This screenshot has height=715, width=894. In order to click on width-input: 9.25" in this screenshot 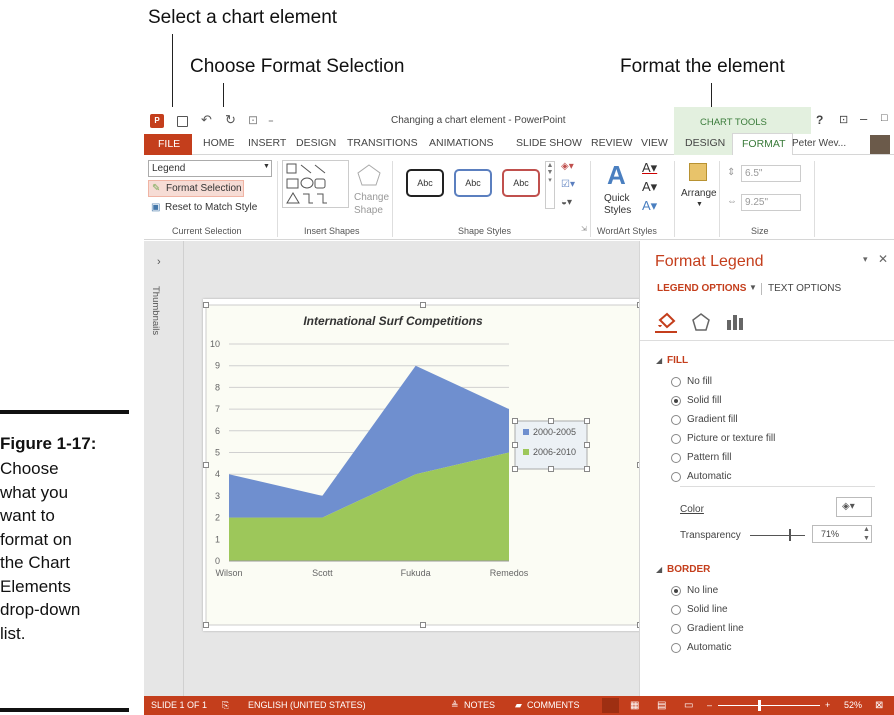, I will do `click(771, 202)`.